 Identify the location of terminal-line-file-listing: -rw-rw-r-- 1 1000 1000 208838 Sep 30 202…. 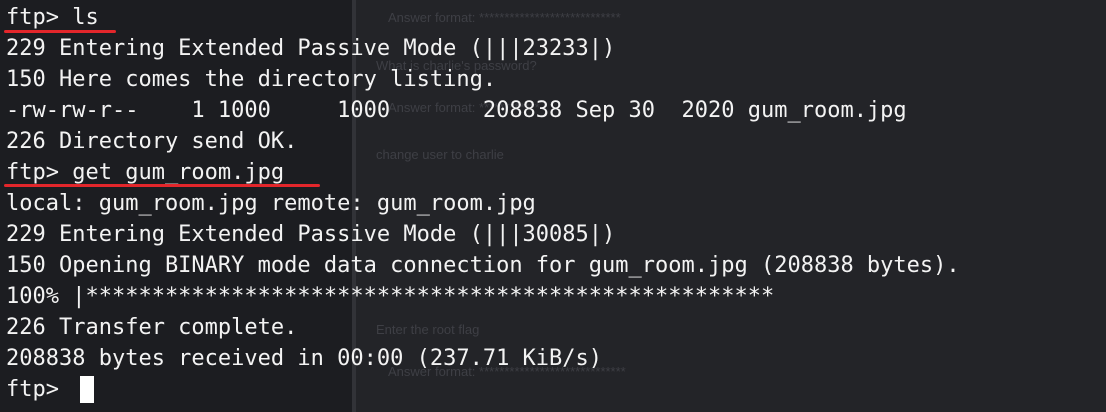
(456, 110).